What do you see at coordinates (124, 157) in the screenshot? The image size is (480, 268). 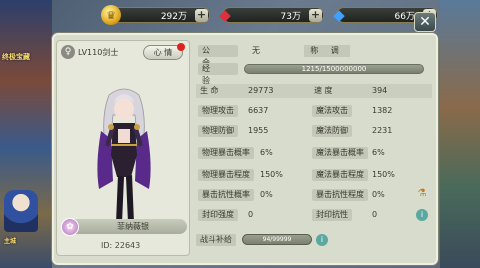 I see `hero-portrait` at bounding box center [124, 157].